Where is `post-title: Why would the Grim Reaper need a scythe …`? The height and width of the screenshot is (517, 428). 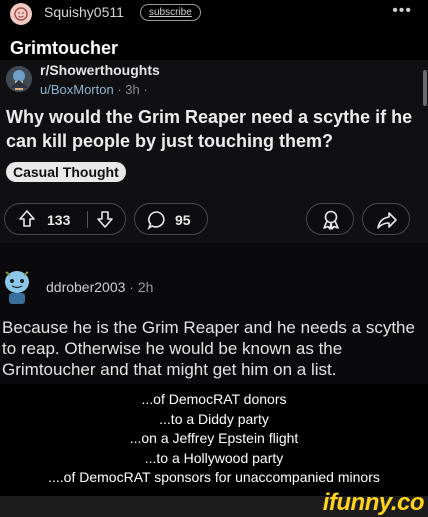
post-title: Why would the Grim Reaper need a scythe … is located at coordinates (214, 129).